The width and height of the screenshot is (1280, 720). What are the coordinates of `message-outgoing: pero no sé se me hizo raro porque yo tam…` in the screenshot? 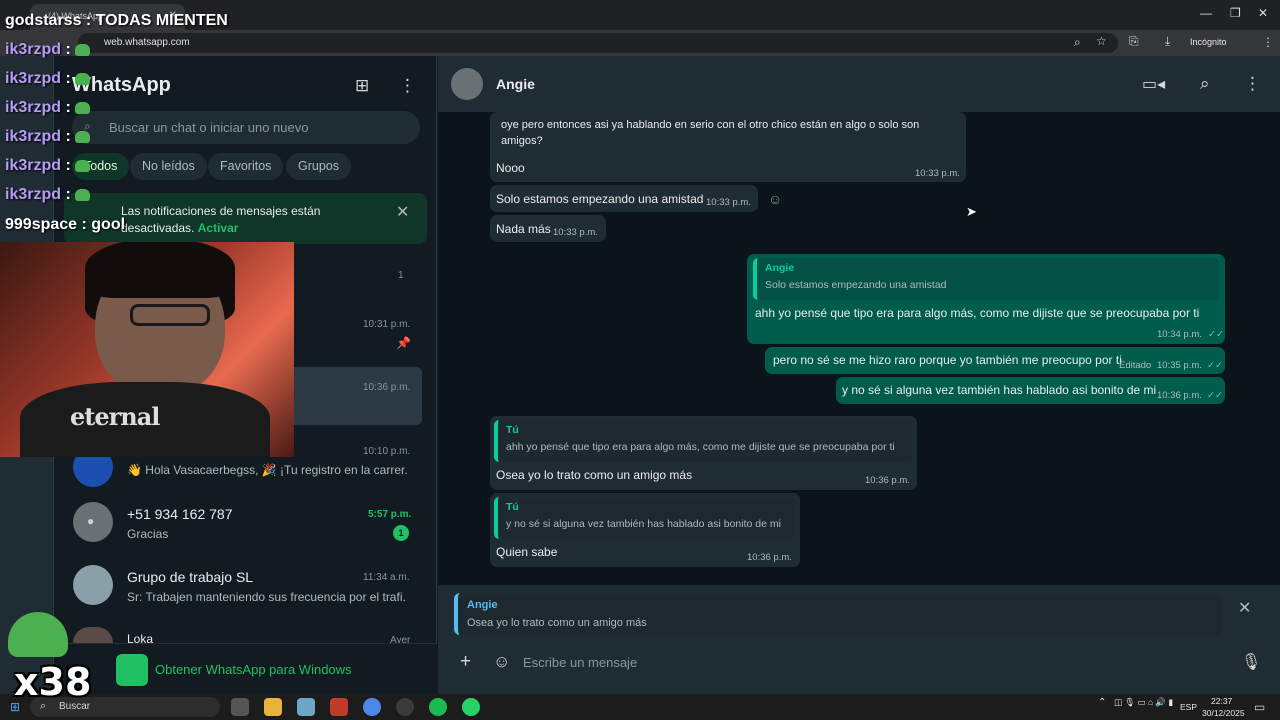 It's located at (995, 360).